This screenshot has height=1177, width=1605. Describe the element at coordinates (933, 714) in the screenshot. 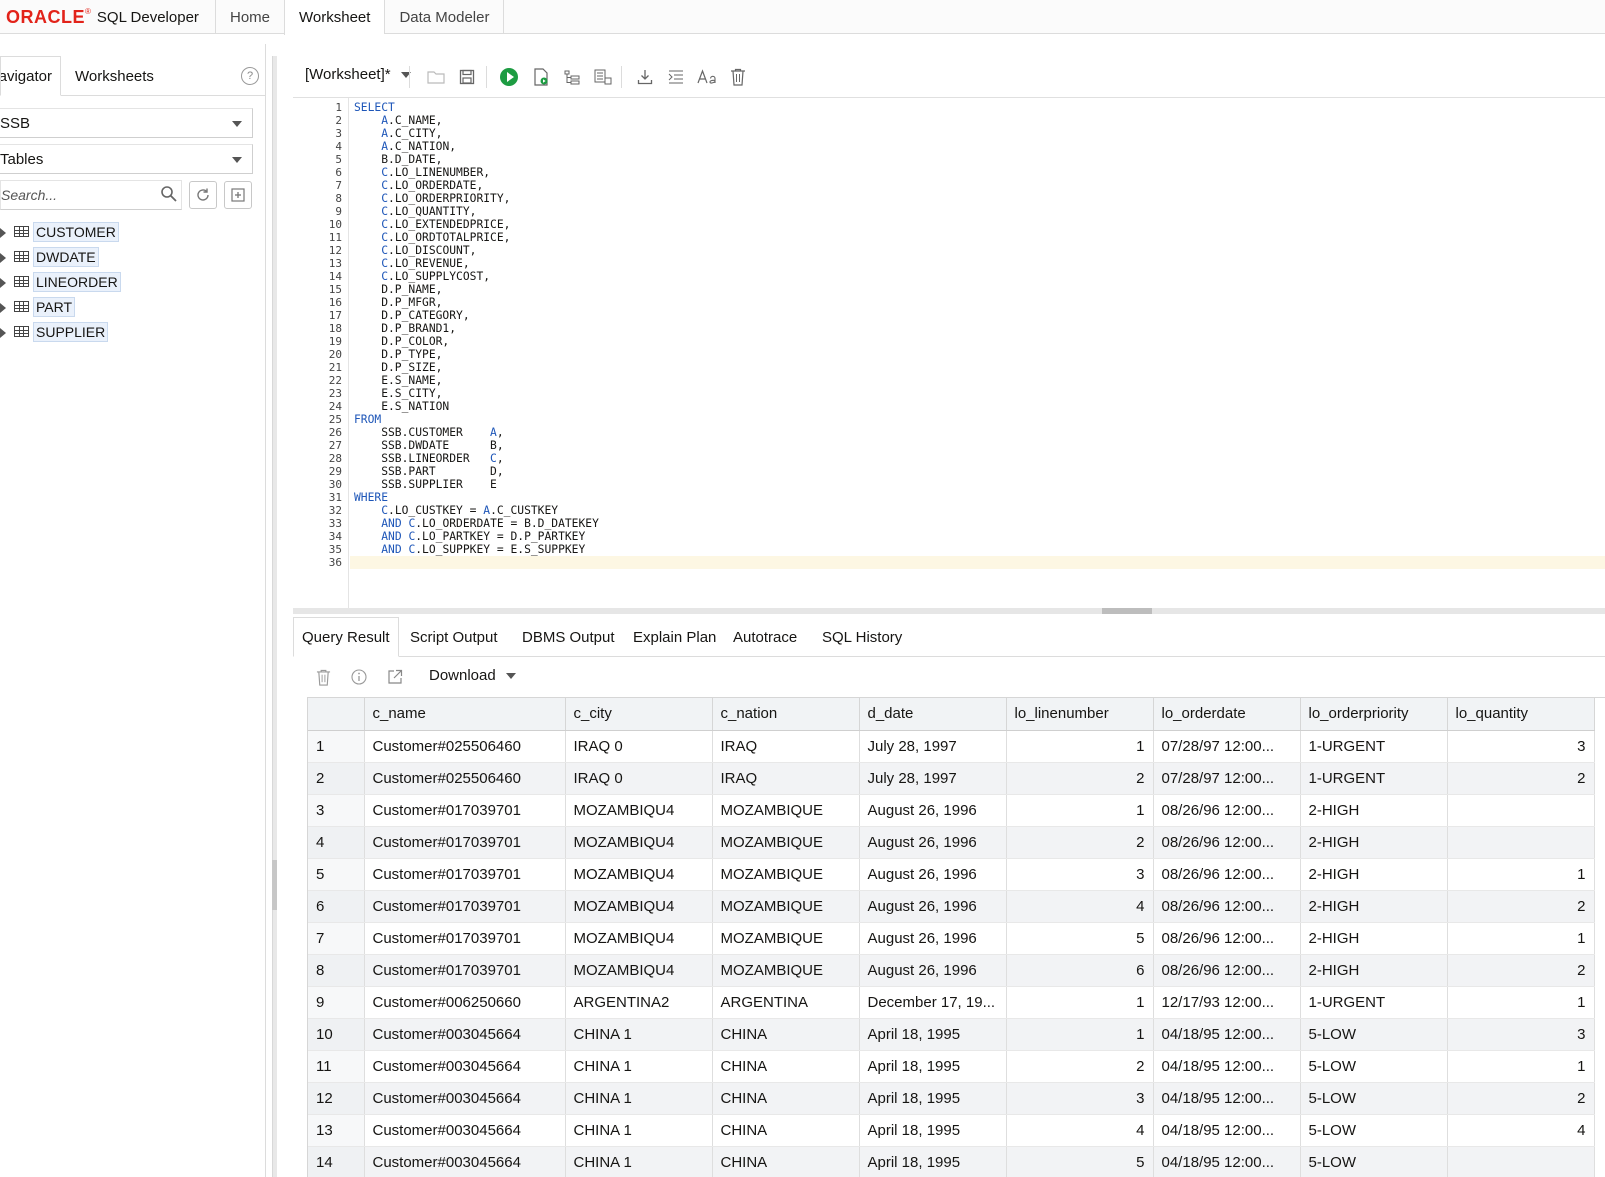

I see `column-header-d-date: d_date` at that location.